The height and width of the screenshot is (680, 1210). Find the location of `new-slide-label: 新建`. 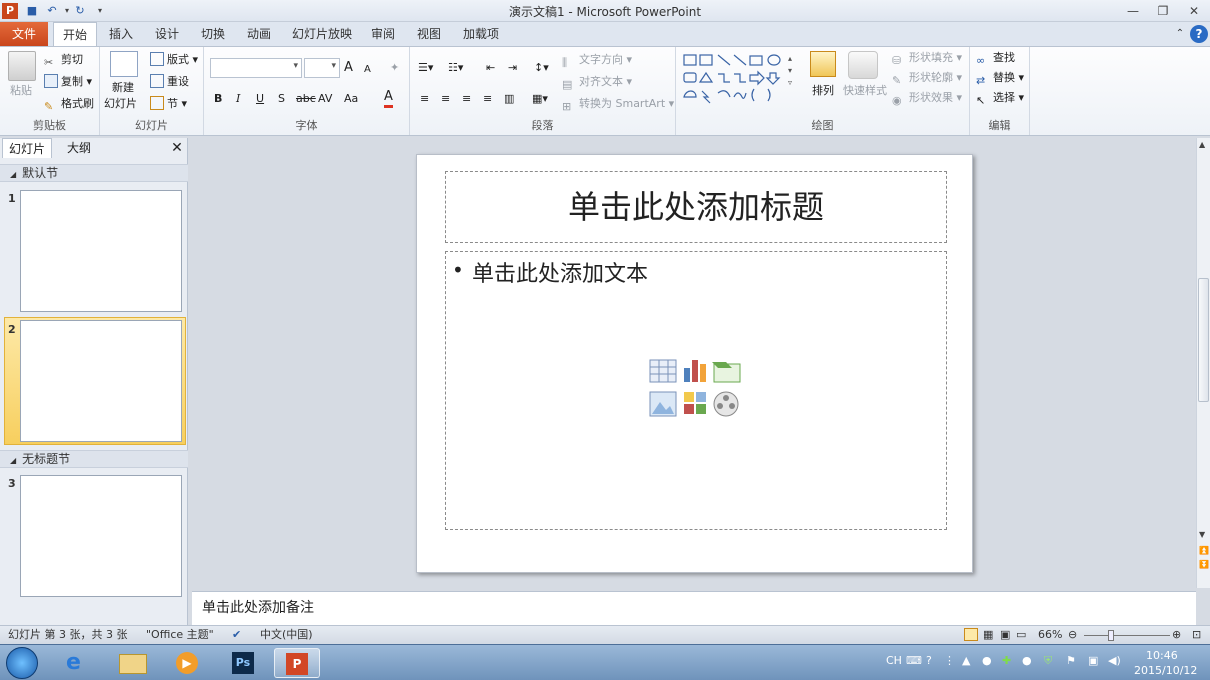

new-slide-label: 新建 is located at coordinates (123, 88).